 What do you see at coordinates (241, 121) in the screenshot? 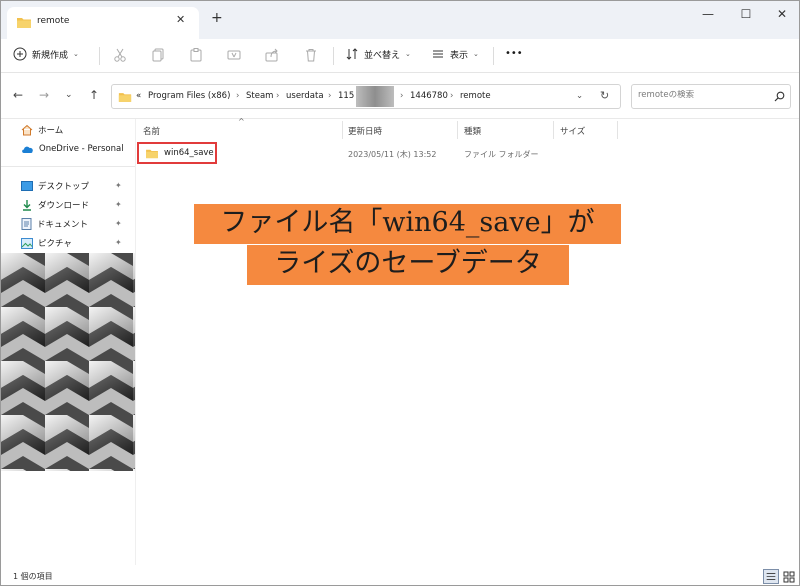
I see `sort-ascending-icon: ^` at bounding box center [241, 121].